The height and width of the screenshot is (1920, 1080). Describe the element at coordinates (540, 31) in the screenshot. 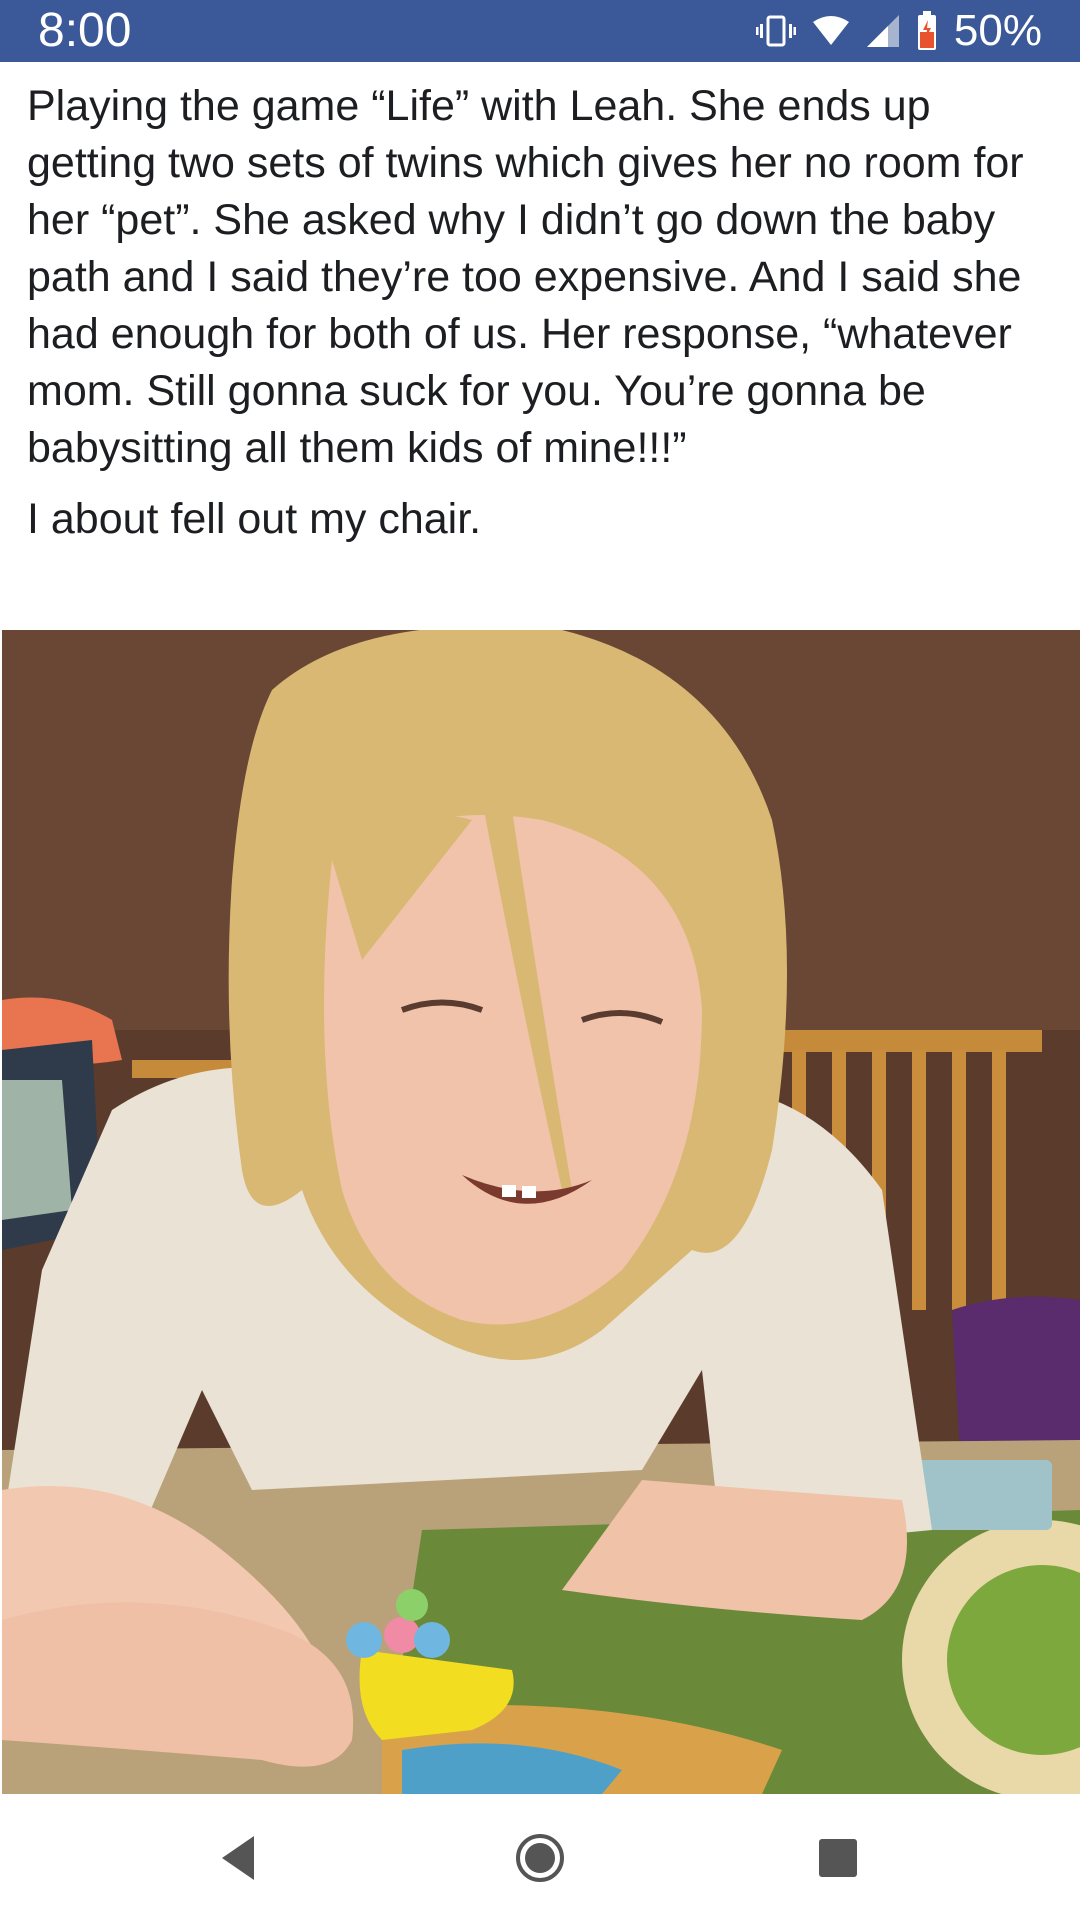

I see `status-bar: 8:00 50%` at that location.